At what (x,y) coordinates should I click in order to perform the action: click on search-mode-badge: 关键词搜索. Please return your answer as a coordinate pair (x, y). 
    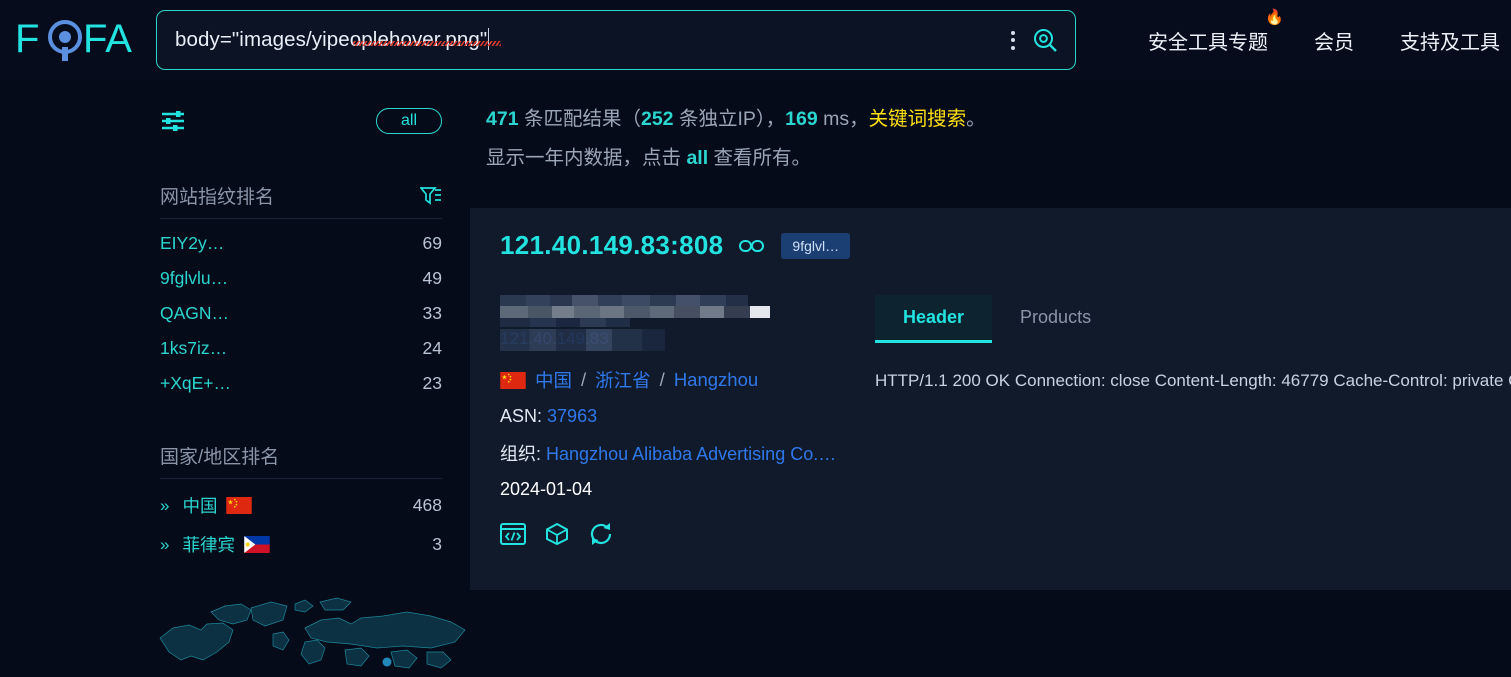
    Looking at the image, I should click on (917, 119).